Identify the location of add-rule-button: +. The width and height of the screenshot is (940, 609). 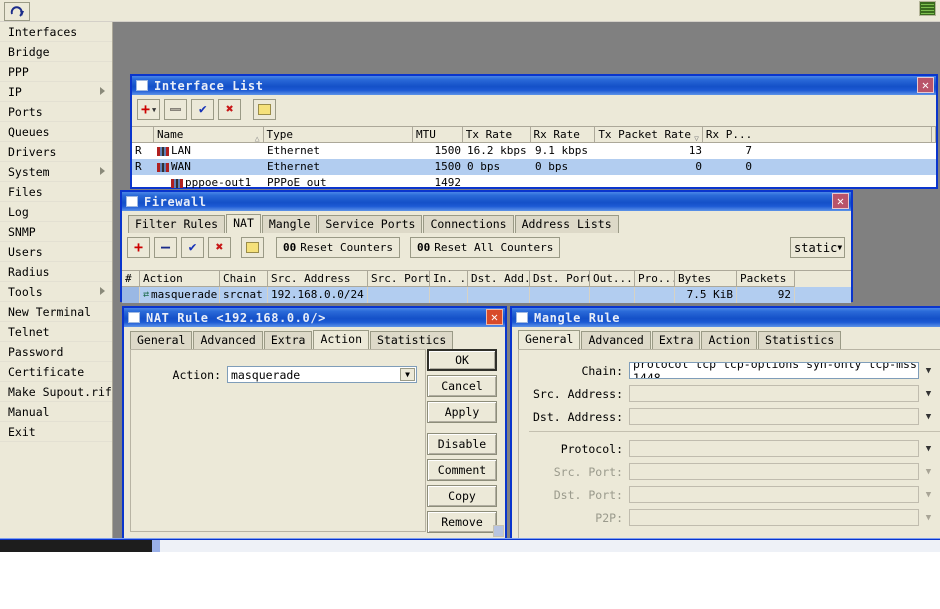
(138, 247).